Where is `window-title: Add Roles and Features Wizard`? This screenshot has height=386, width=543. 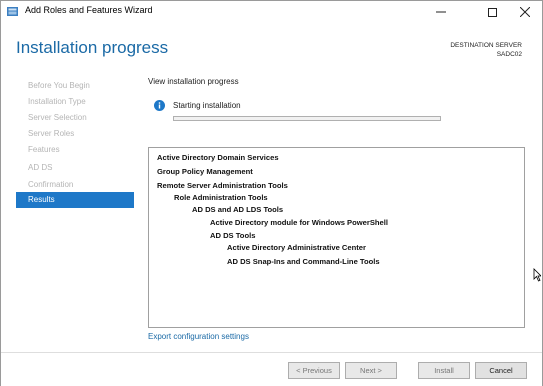
window-title: Add Roles and Features Wizard is located at coordinates (89, 10).